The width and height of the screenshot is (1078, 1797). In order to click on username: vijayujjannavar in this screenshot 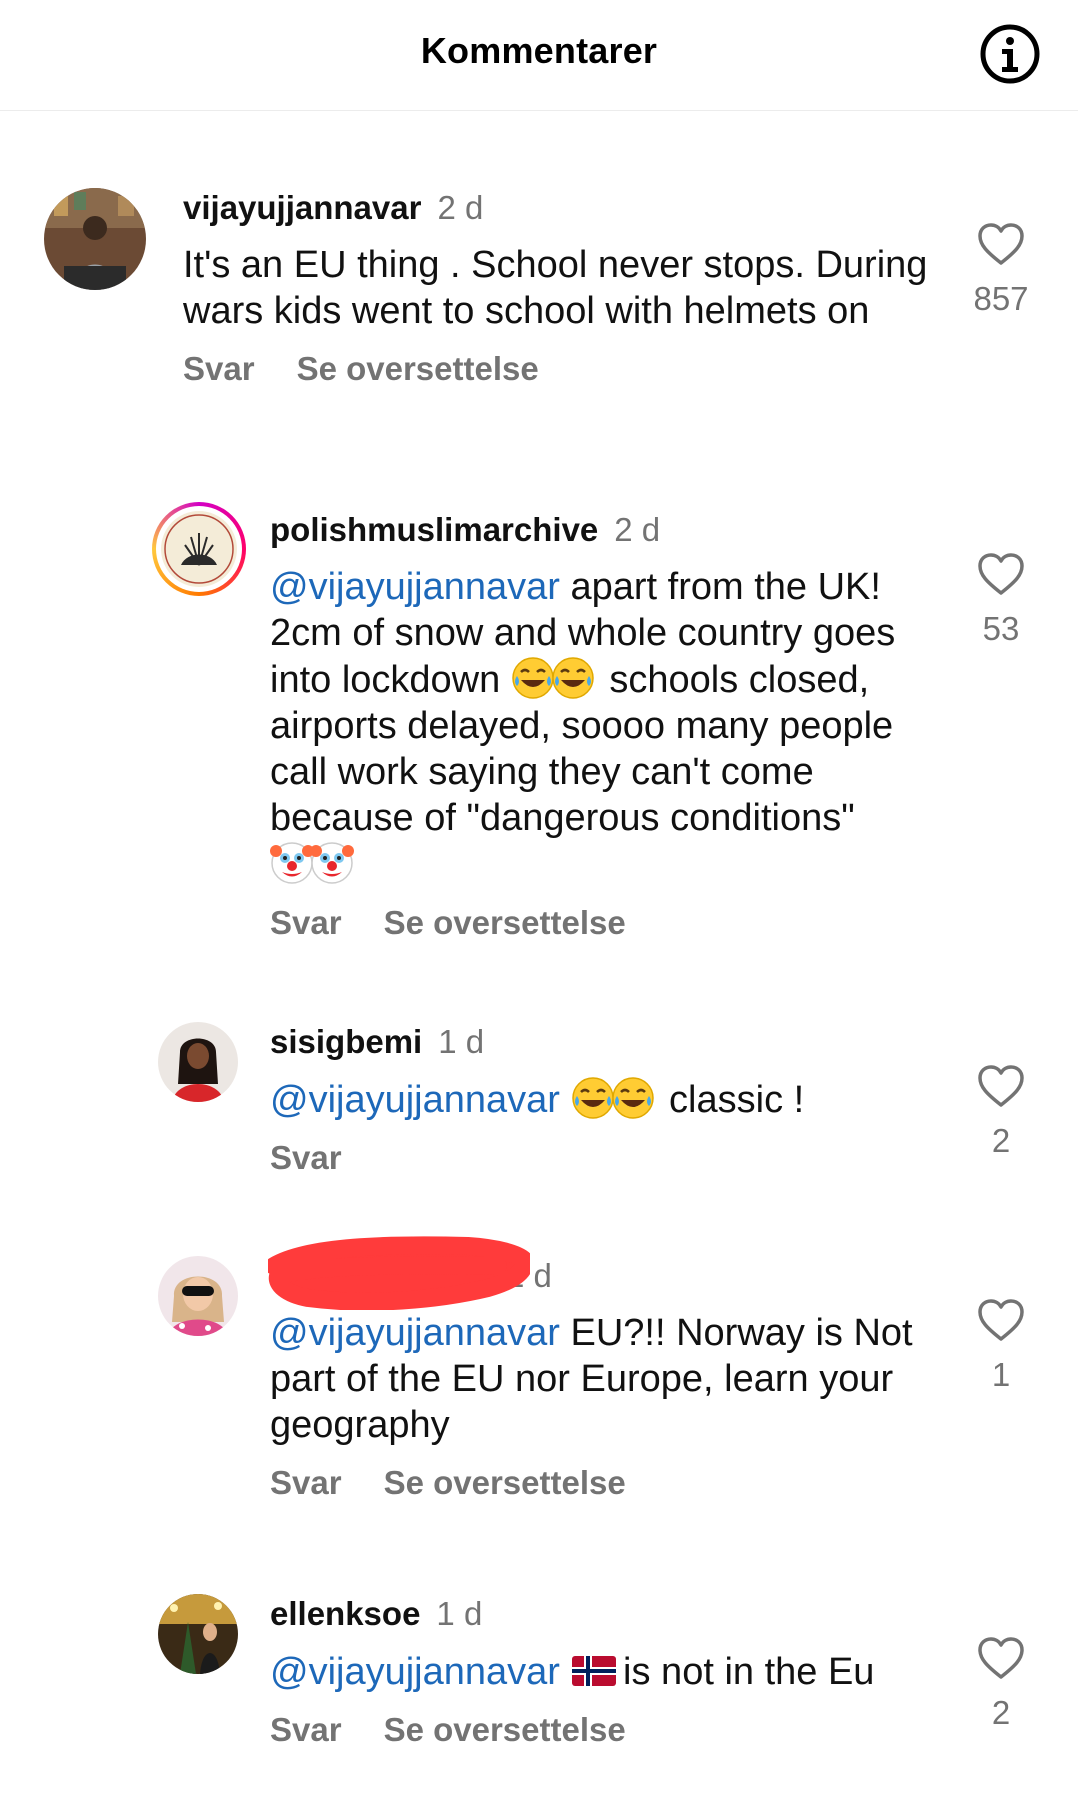, I will do `click(302, 207)`.